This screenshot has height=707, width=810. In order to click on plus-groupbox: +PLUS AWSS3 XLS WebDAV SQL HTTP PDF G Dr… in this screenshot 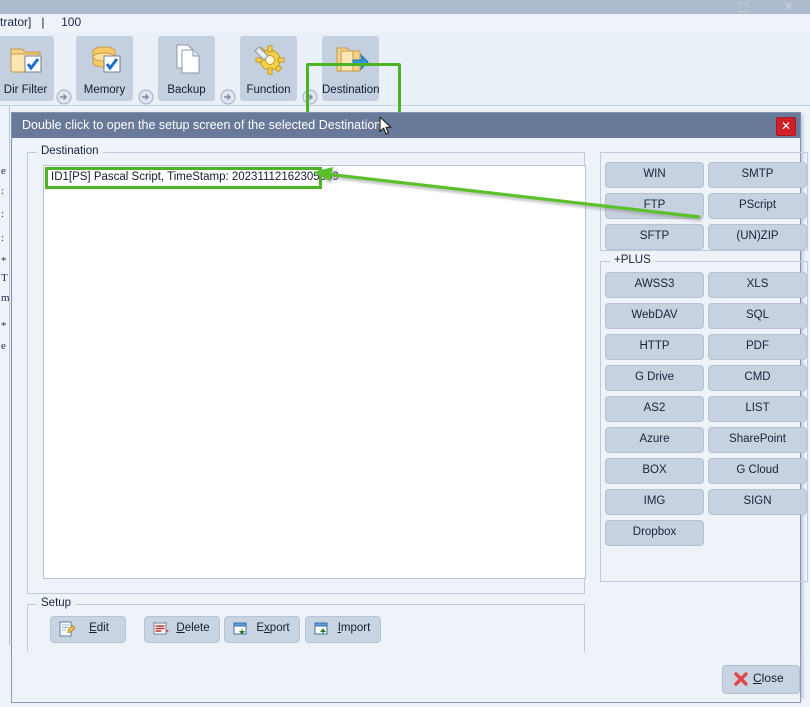, I will do `click(704, 418)`.